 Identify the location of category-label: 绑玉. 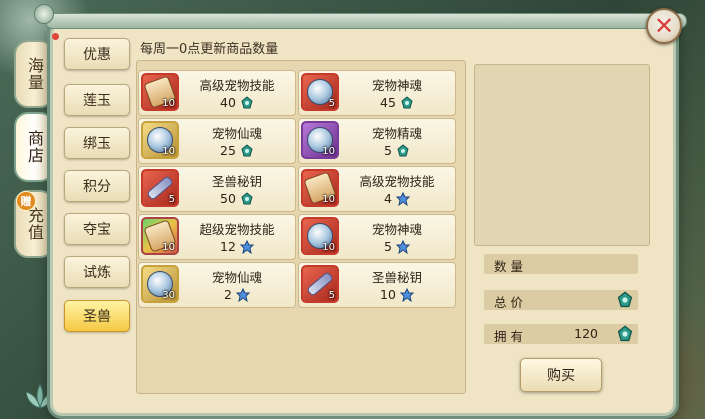
(97, 144).